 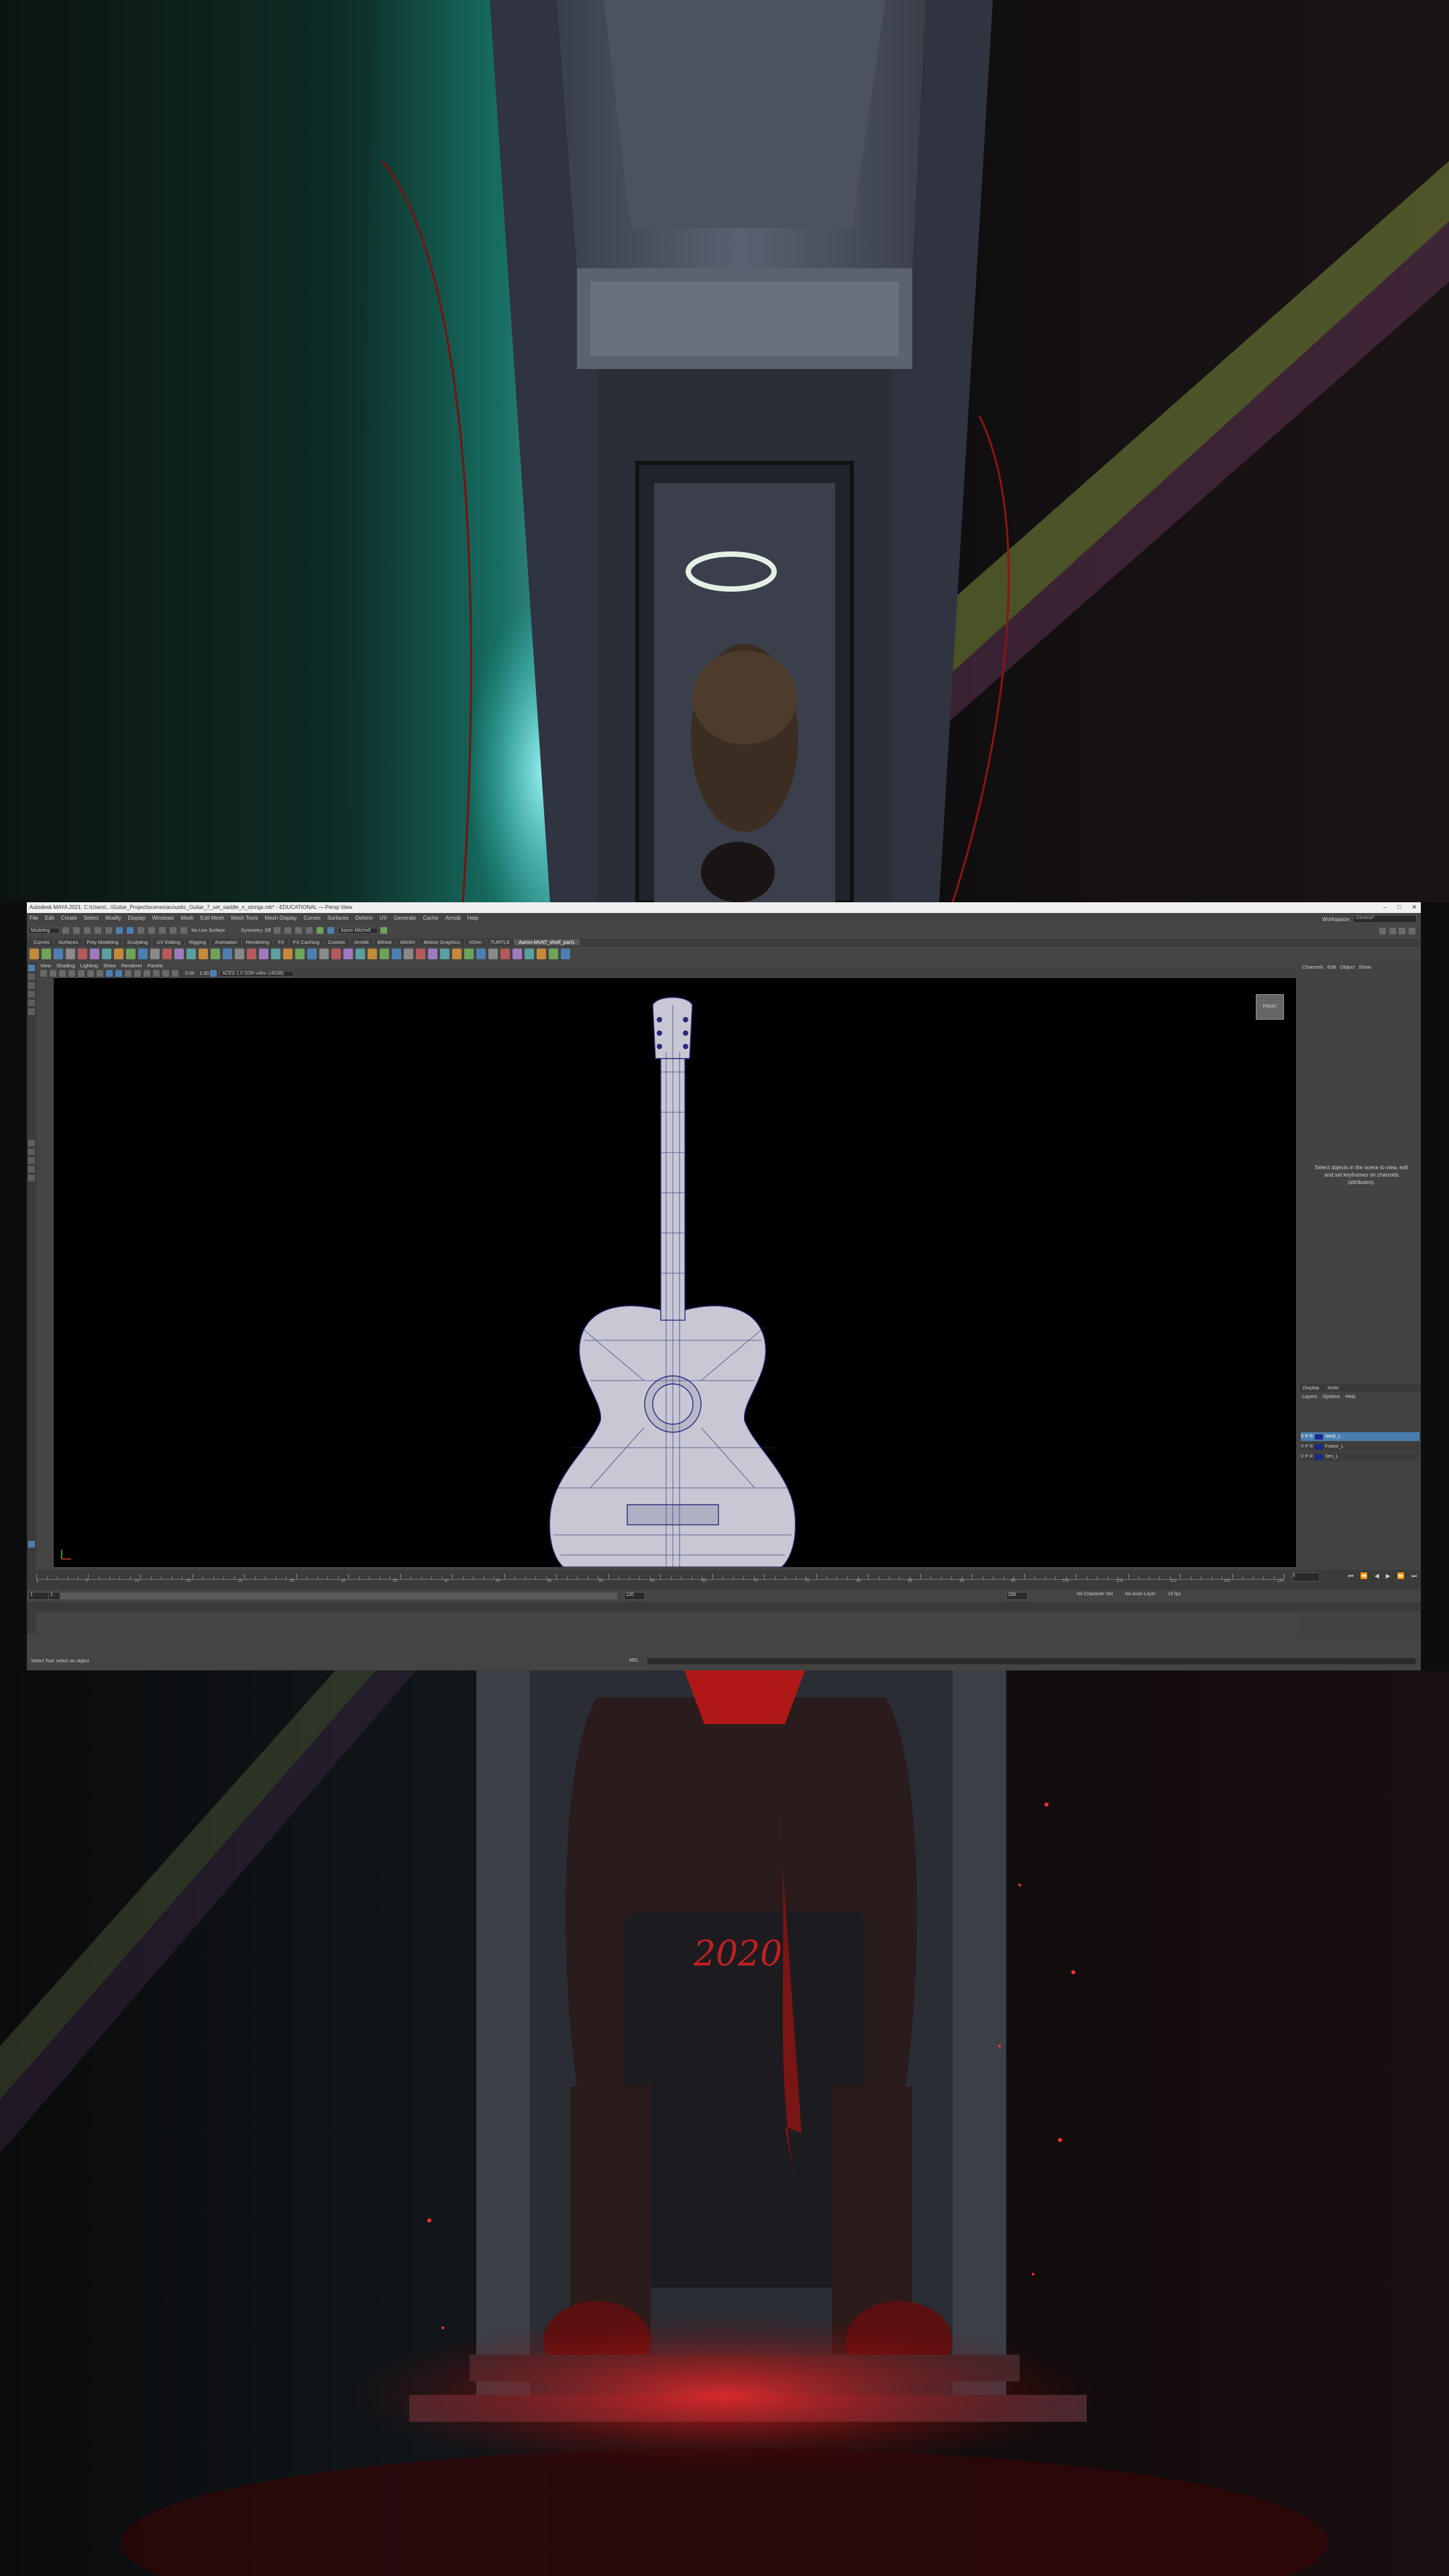 I want to click on panel-menu-view: View, so click(x=45, y=966).